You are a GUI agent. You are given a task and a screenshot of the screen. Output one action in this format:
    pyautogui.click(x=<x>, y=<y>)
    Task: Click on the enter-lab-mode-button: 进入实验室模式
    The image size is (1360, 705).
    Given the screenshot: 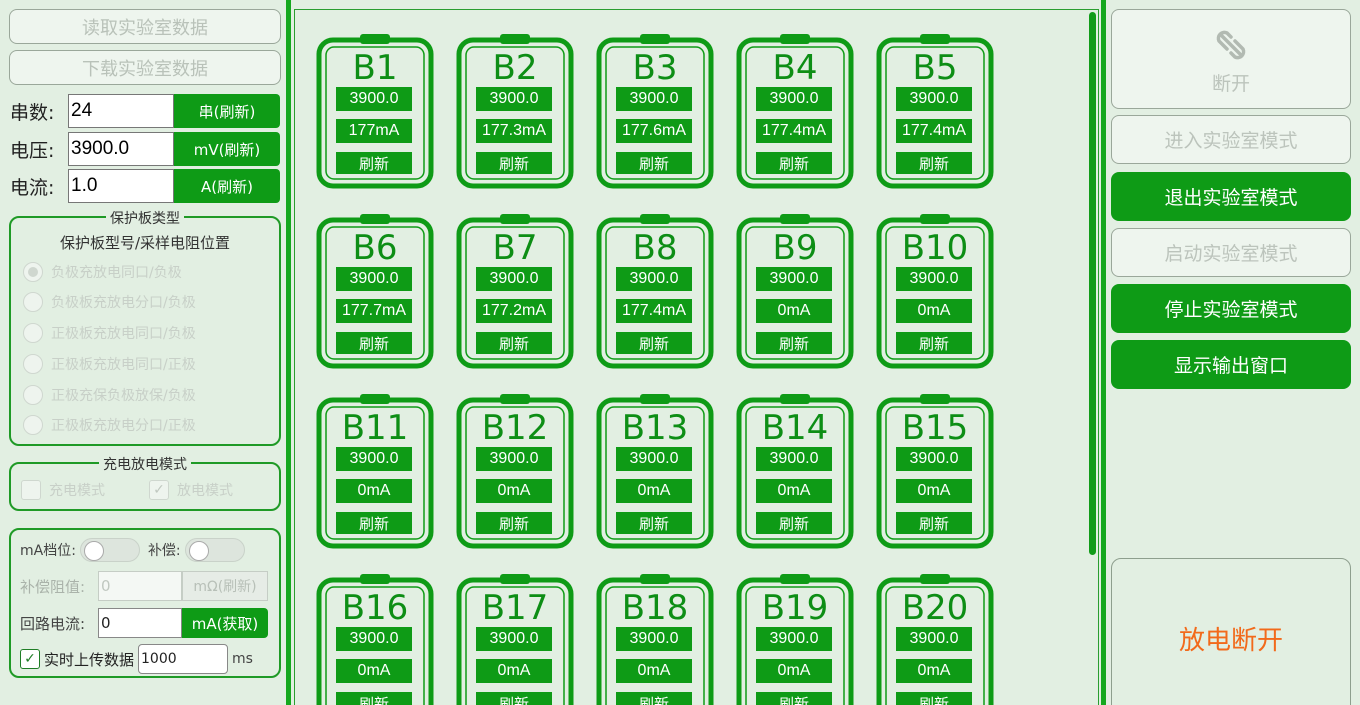 What is the action you would take?
    pyautogui.click(x=1231, y=139)
    